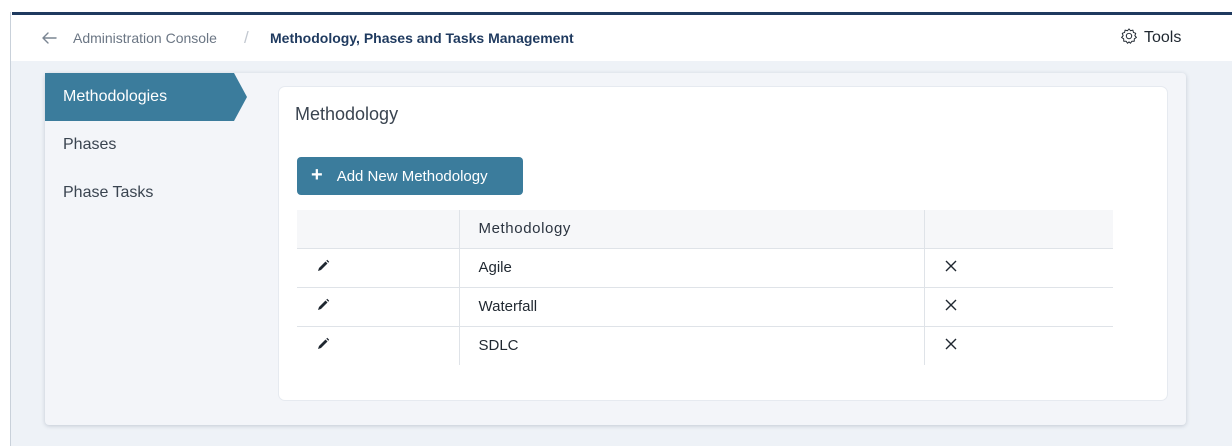 This screenshot has width=1232, height=446. Describe the element at coordinates (347, 114) in the screenshot. I see `card-title: Methodology` at that location.